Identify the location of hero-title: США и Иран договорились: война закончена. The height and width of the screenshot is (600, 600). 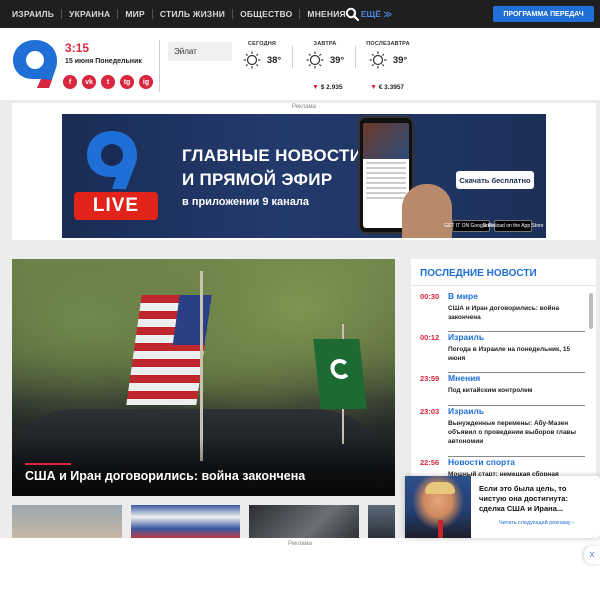
(165, 476).